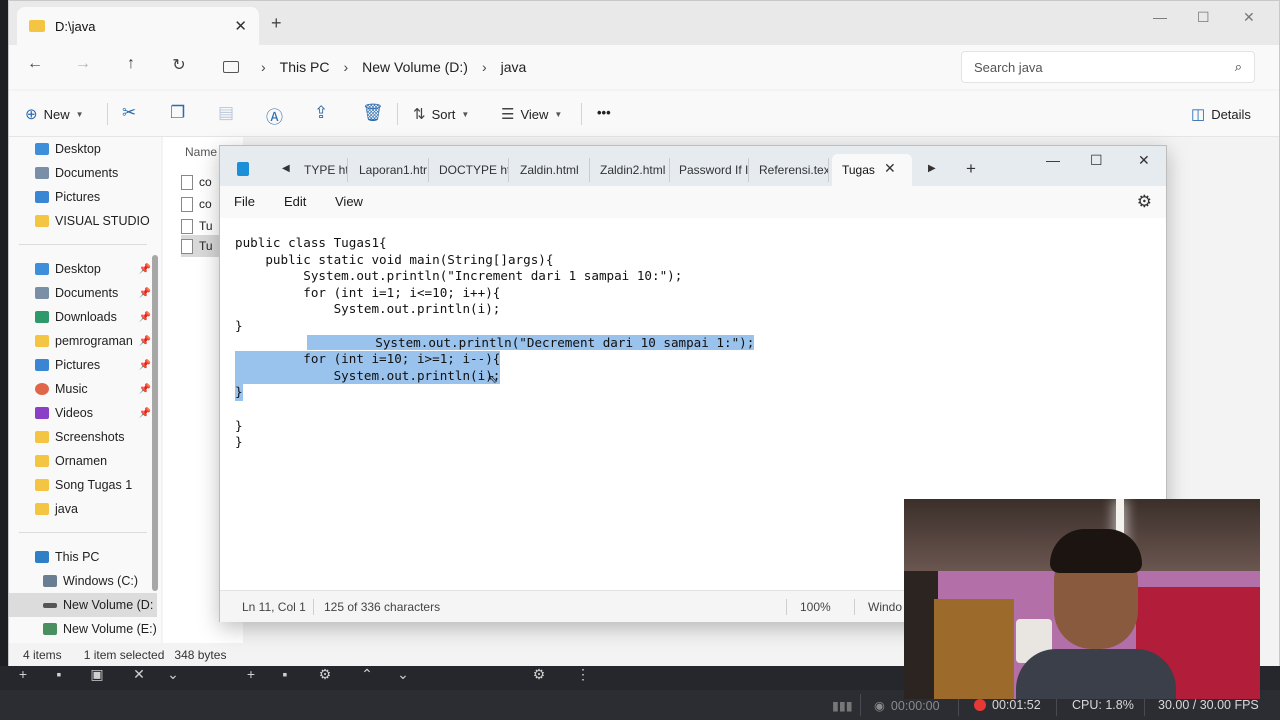 The image size is (1280, 720). Describe the element at coordinates (714, 170) in the screenshot. I see `notepad-tab: Password If I` at that location.